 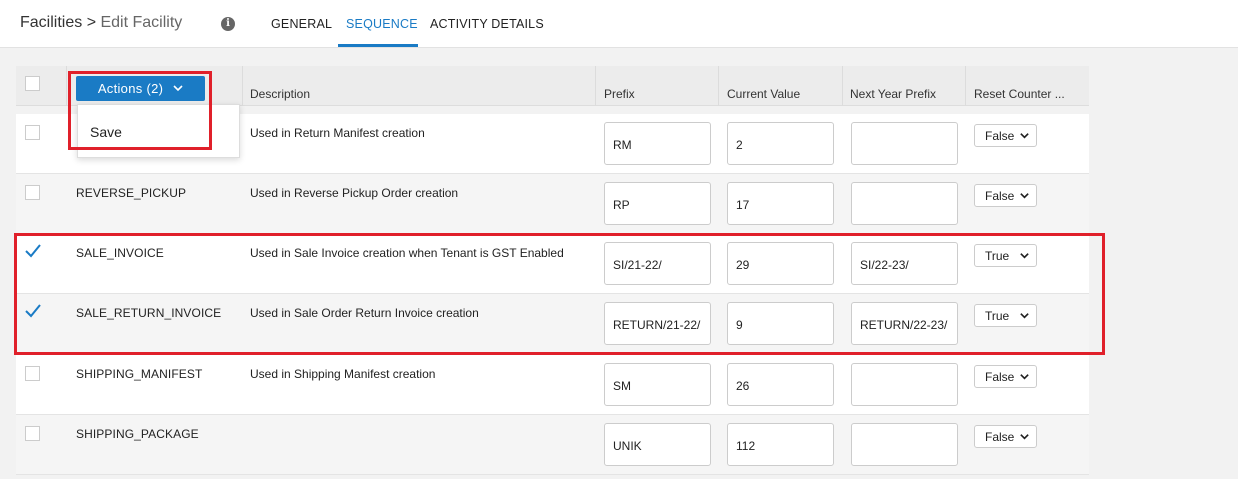 What do you see at coordinates (131, 193) in the screenshot?
I see `sequence-name: REVERSE_PICKUP` at bounding box center [131, 193].